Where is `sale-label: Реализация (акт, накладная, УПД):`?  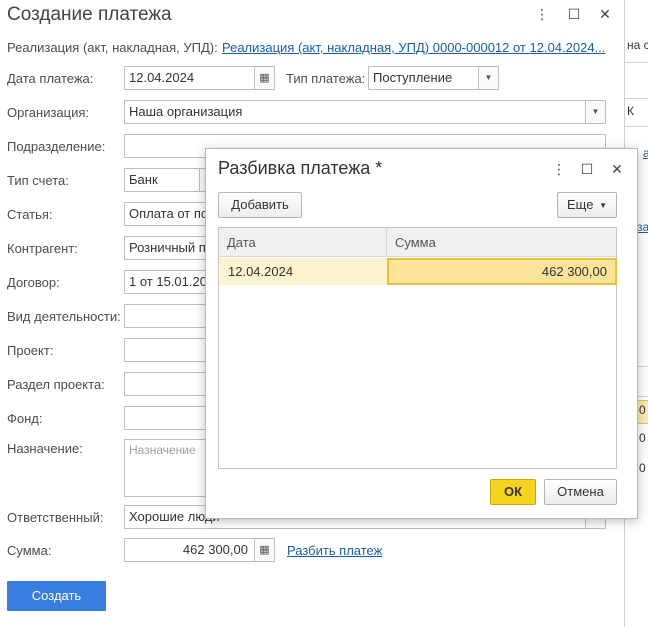
sale-label: Реализация (акт, накладная, УПД): is located at coordinates (112, 47).